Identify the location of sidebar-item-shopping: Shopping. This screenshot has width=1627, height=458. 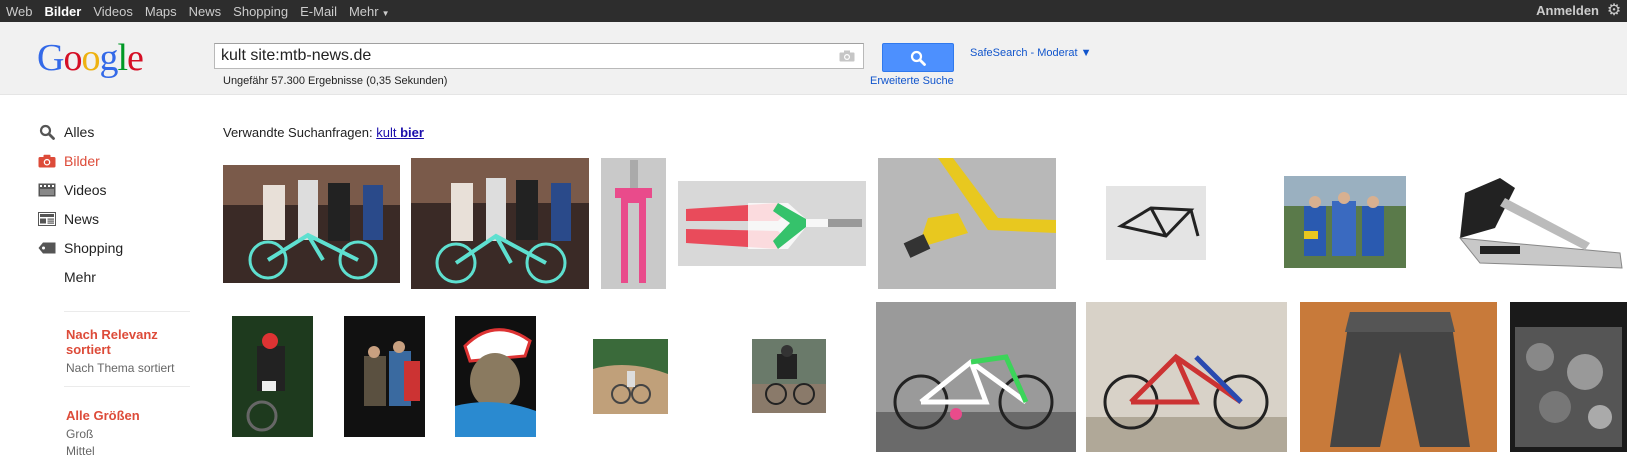
(80, 248).